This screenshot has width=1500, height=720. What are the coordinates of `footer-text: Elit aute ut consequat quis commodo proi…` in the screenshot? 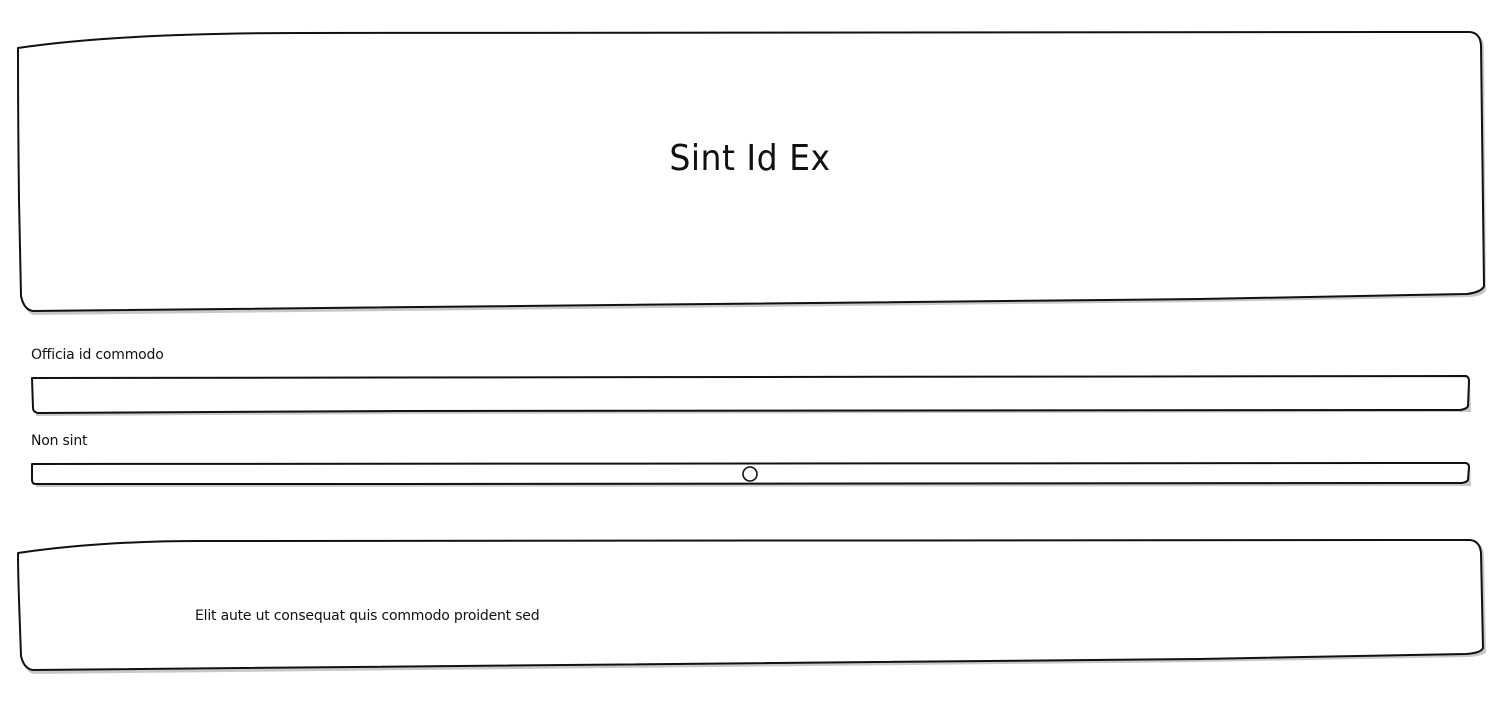 It's located at (367, 616).